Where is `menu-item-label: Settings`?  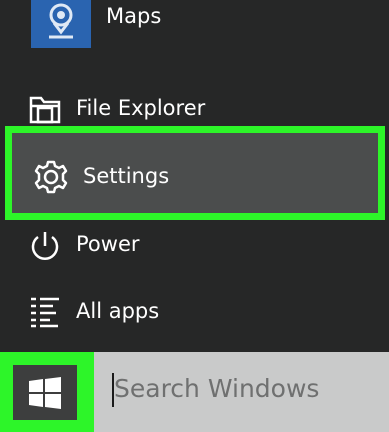 menu-item-label: Settings is located at coordinates (126, 176).